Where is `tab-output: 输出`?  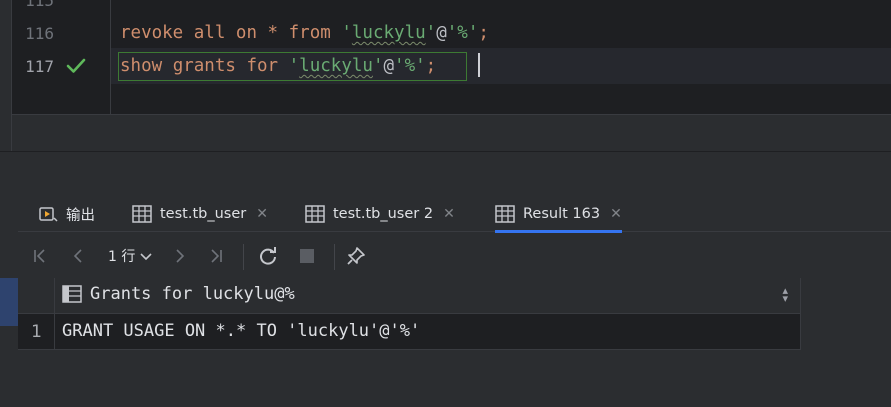 tab-output: 输出 is located at coordinates (66, 214).